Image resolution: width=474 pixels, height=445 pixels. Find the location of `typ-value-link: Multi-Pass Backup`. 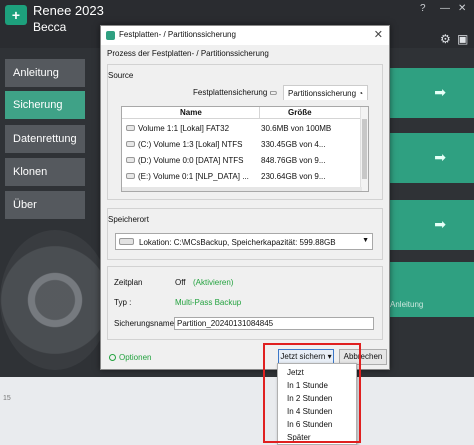

typ-value-link: Multi-Pass Backup is located at coordinates (208, 302).